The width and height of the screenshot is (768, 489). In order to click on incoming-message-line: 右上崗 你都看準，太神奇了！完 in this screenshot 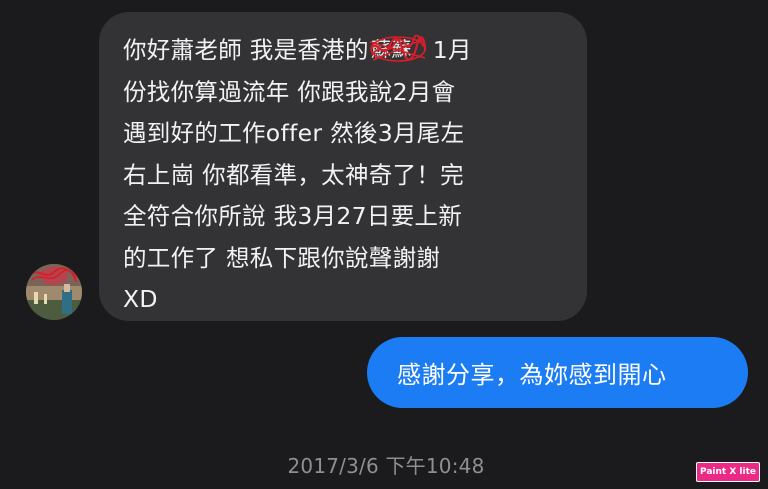, I will do `click(293, 174)`.